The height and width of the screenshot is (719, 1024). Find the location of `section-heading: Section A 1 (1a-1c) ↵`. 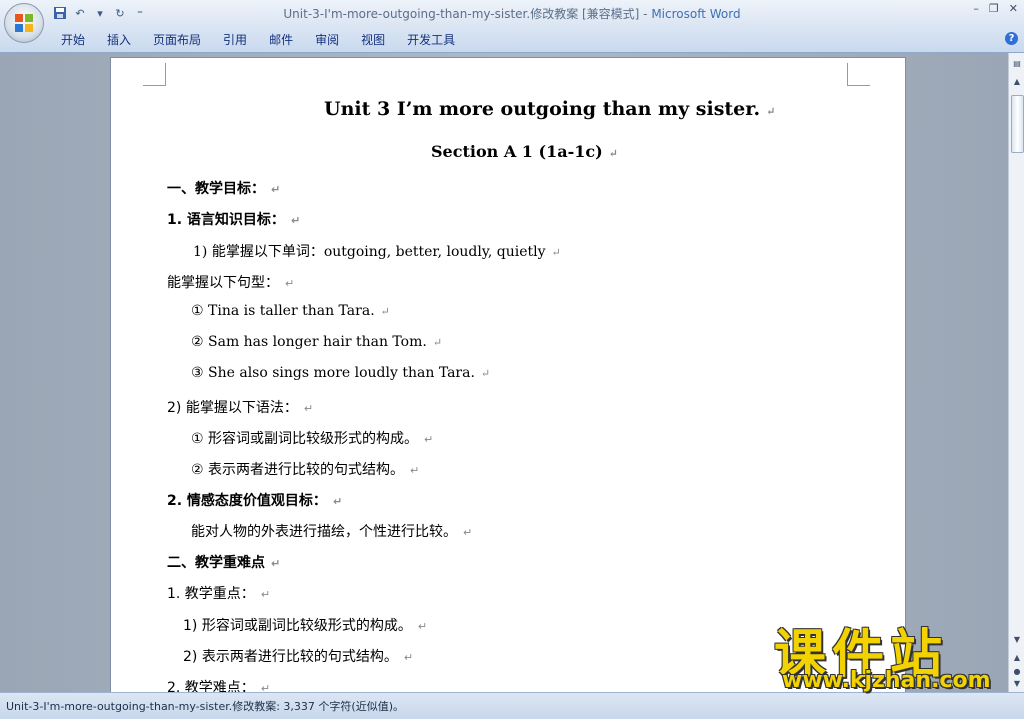

section-heading: Section A 1 (1a-1c) ↵ is located at coordinates (524, 151).